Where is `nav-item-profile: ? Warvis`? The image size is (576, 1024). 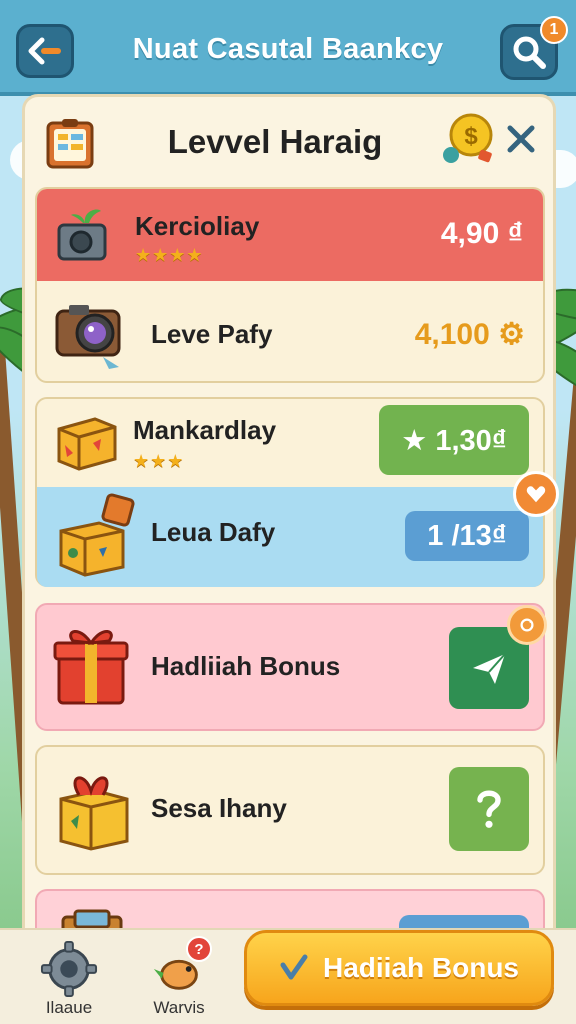 nav-item-profile: ? Warvis is located at coordinates (179, 979).